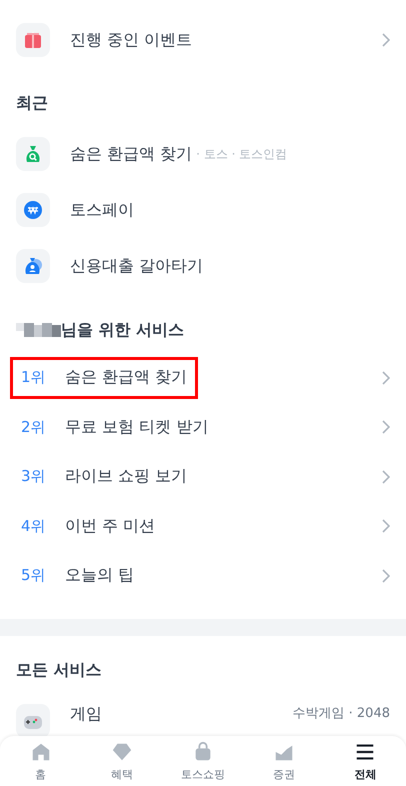 The height and width of the screenshot is (786, 406). What do you see at coordinates (33, 40) in the screenshot?
I see `gift-icon` at bounding box center [33, 40].